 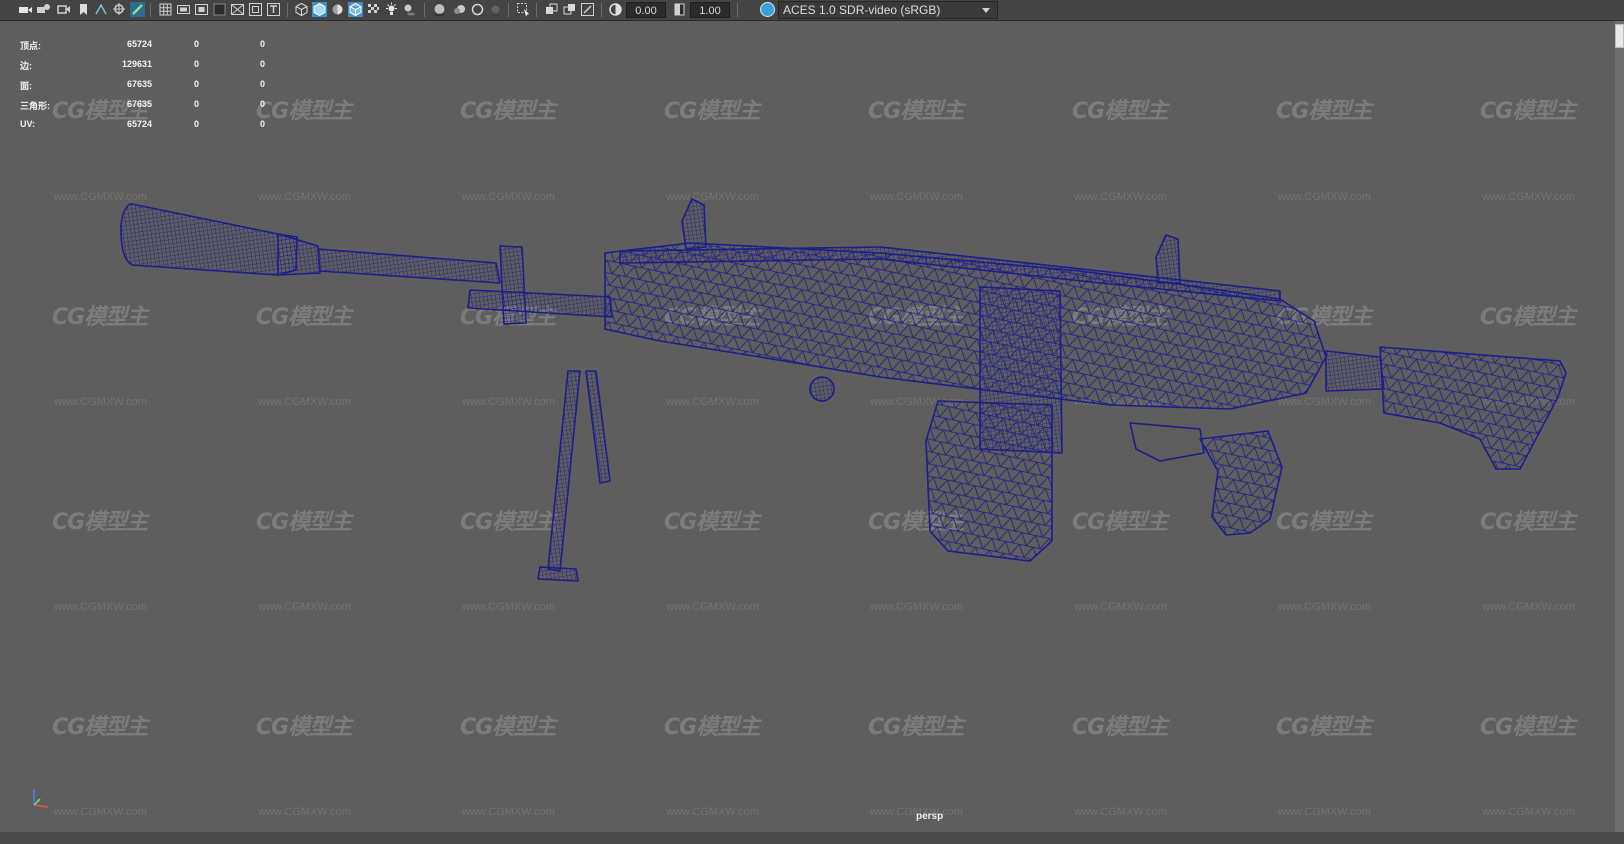 What do you see at coordinates (569, 9) in the screenshot?
I see `xray-joints-icon` at bounding box center [569, 9].